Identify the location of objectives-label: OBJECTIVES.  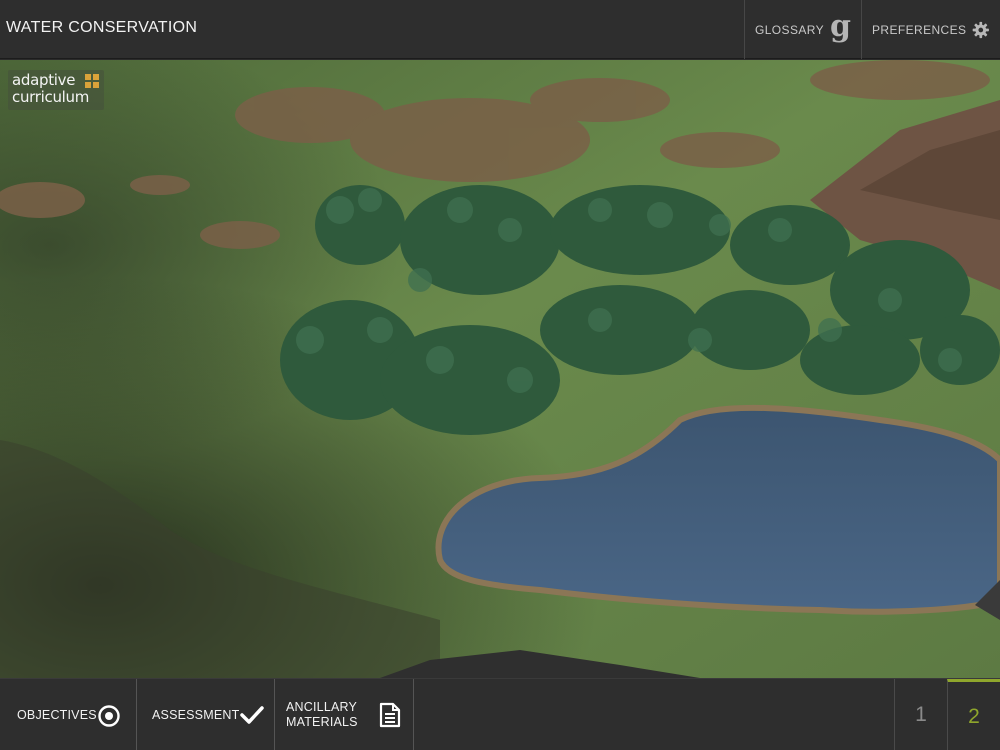
(57, 714).